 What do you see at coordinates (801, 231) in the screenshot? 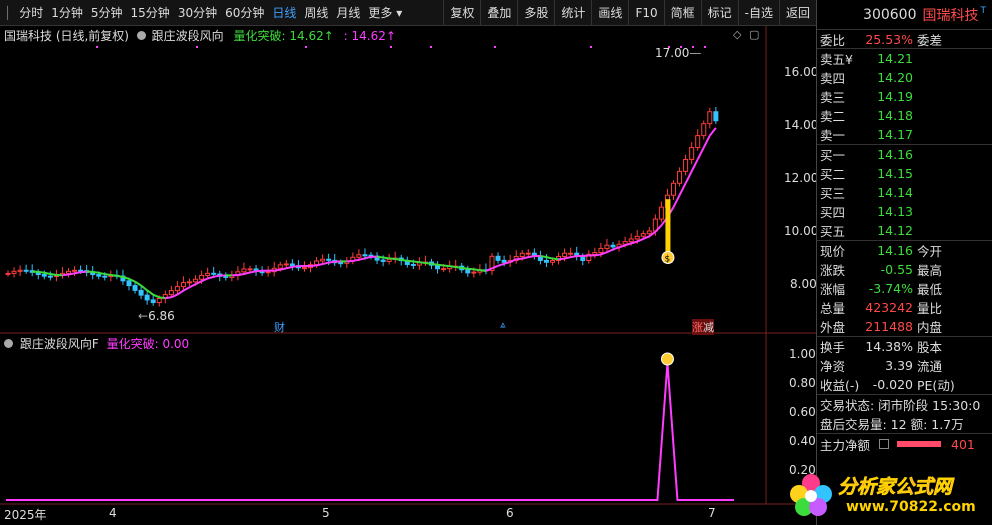
I see `price-axis-10: 10.00` at bounding box center [801, 231].